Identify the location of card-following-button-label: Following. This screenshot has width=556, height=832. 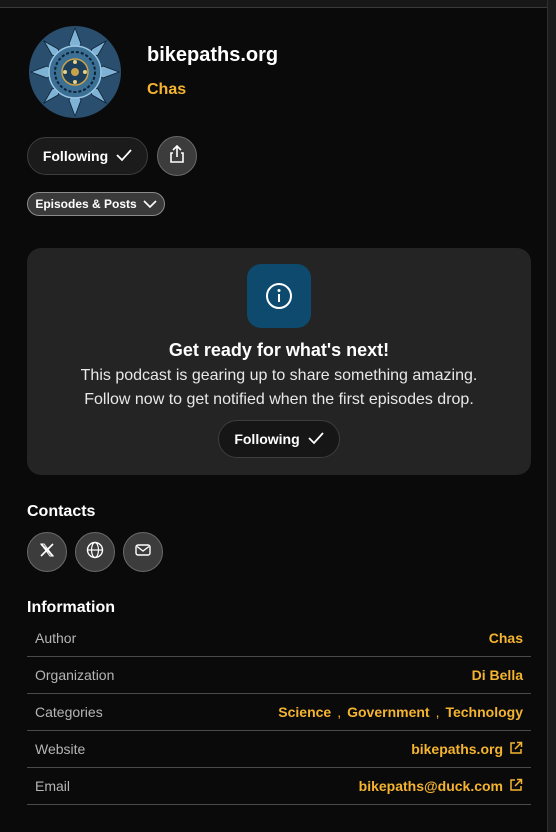
(267, 439).